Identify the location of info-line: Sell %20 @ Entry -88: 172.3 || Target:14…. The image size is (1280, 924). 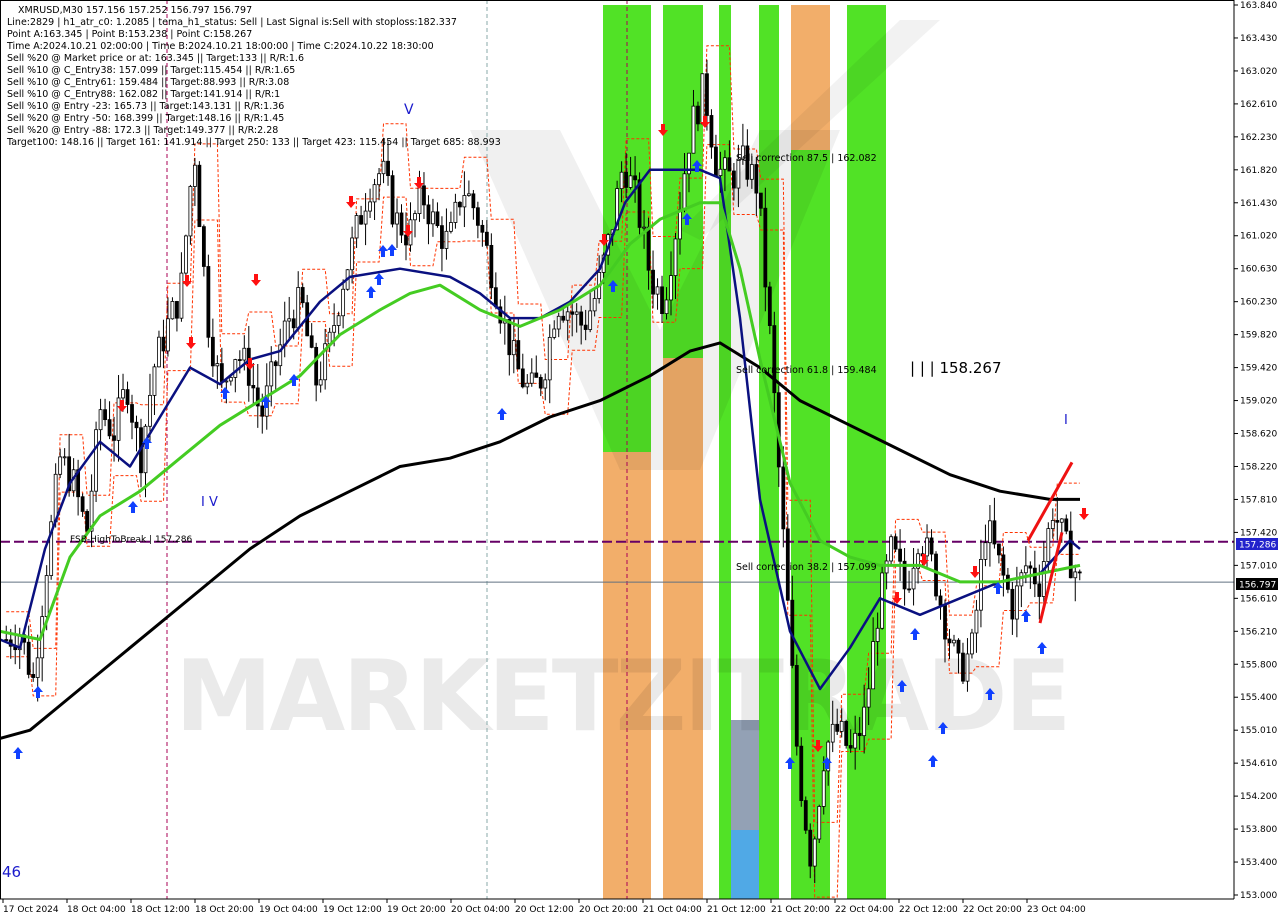
(142, 130).